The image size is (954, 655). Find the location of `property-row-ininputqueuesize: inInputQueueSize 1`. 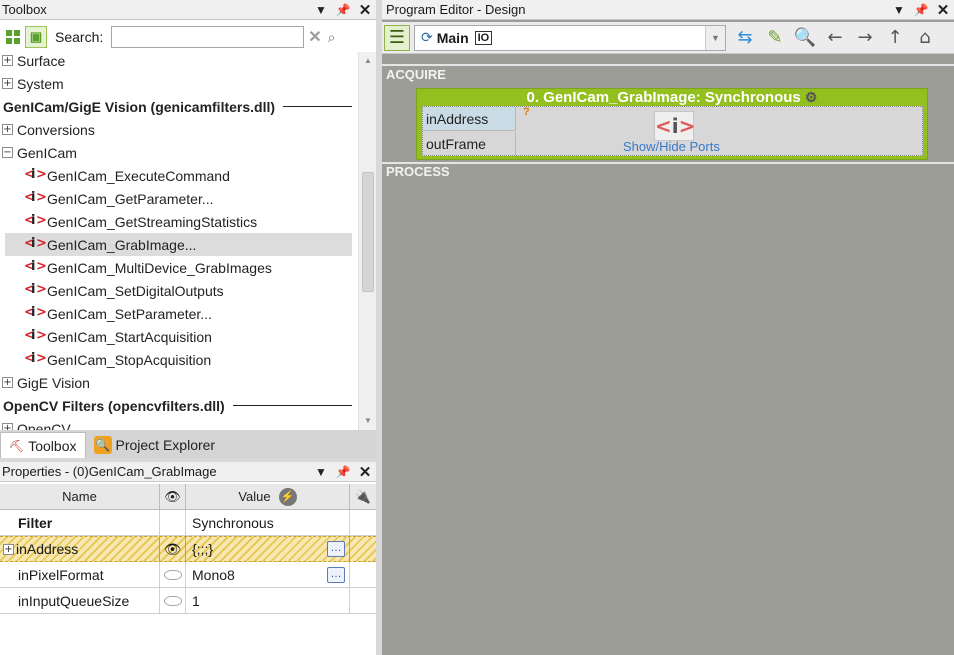

property-row-ininputqueuesize: inInputQueueSize 1 is located at coordinates (188, 601).